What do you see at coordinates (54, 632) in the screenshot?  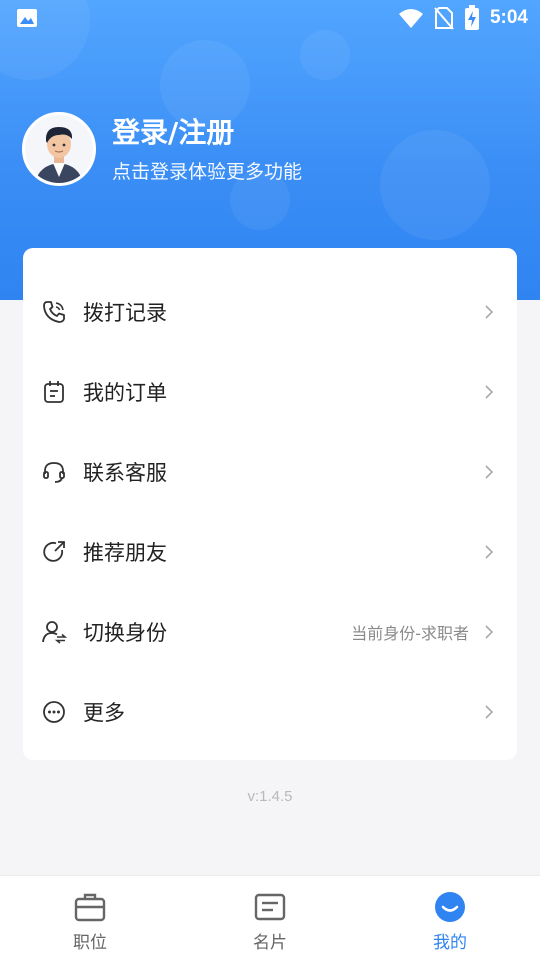 I see `switch-user-icon` at bounding box center [54, 632].